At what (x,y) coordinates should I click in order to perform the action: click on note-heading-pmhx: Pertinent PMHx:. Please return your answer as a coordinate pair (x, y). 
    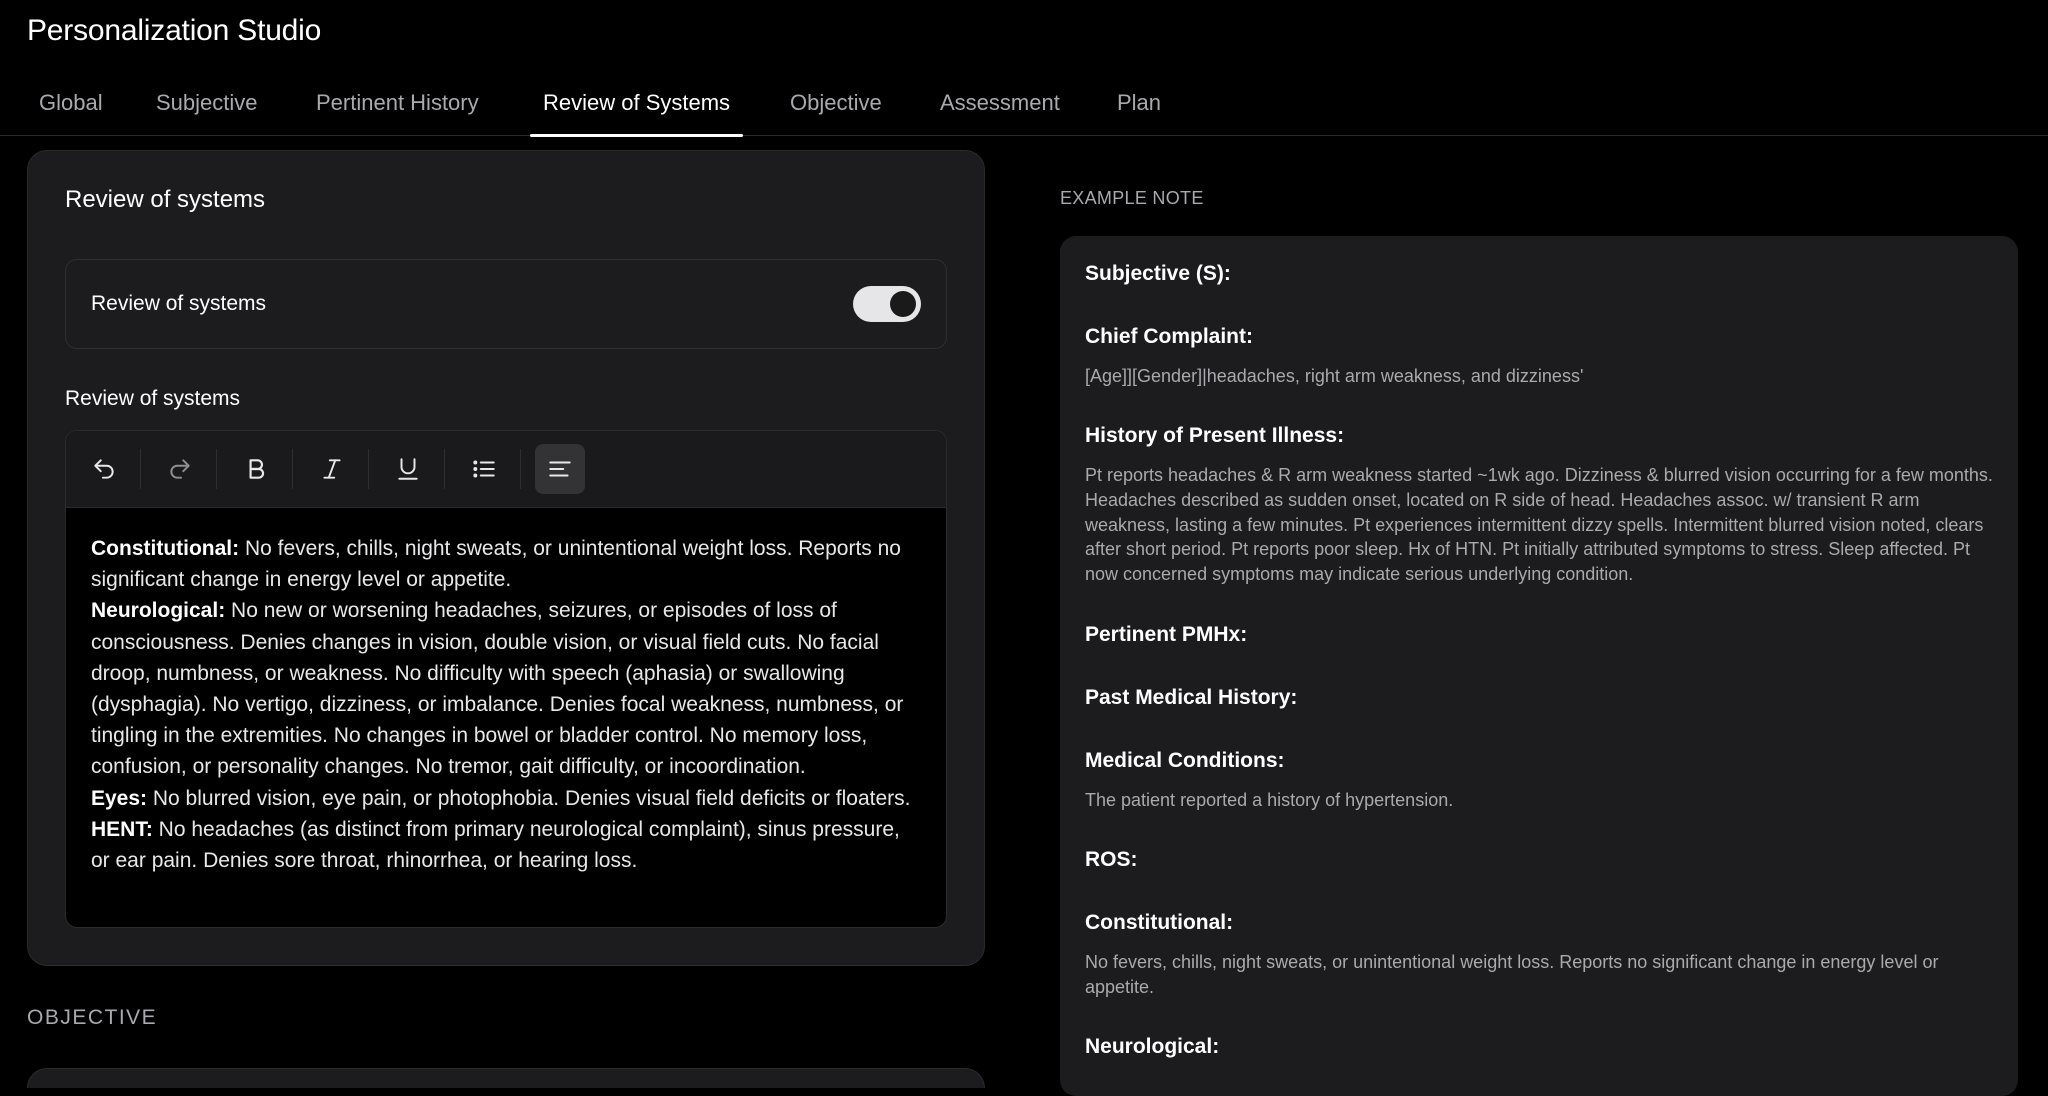
    Looking at the image, I should click on (1166, 634).